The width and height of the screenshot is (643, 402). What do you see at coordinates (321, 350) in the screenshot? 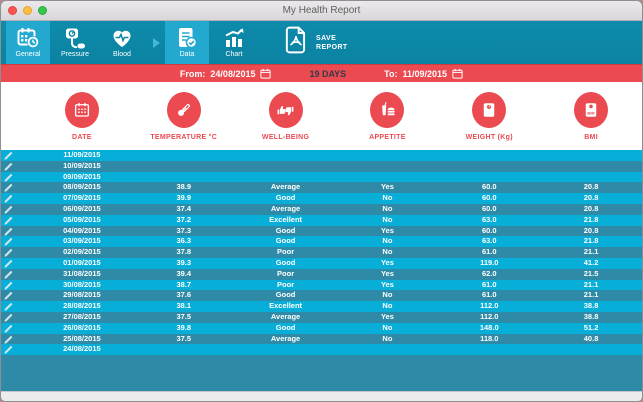
I see `table-row: 24/08/2015` at bounding box center [321, 350].